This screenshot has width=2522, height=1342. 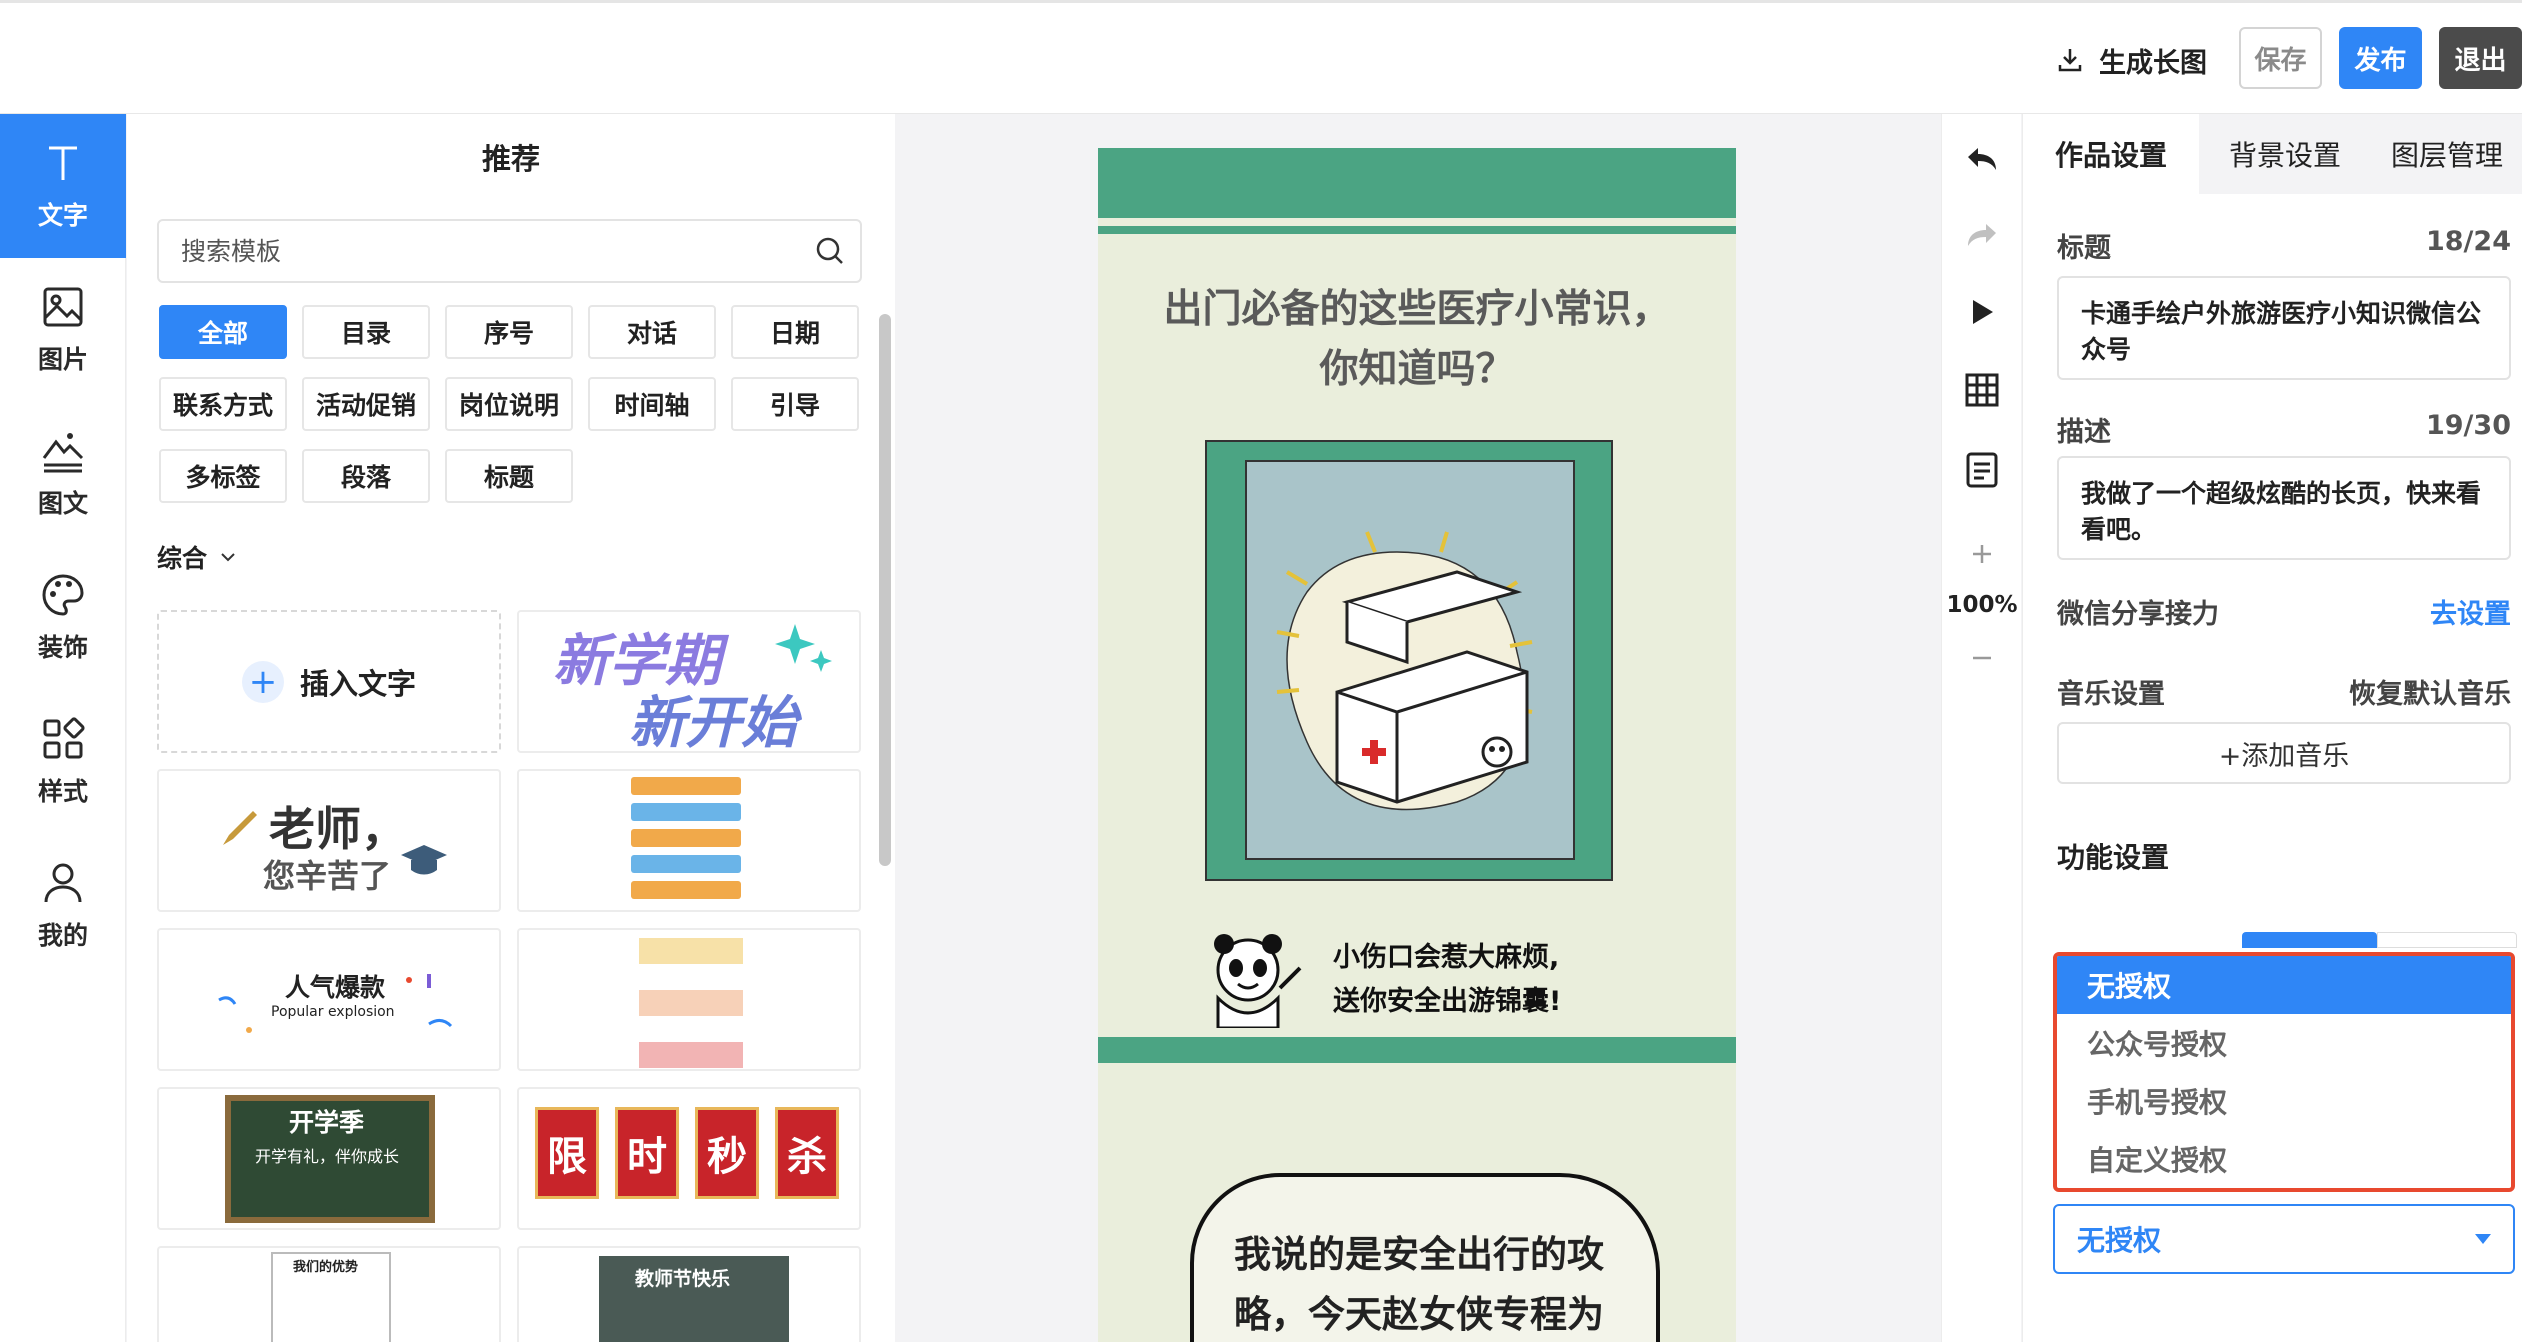 I want to click on template-card-subtitle: 您辛苦了, so click(x=327, y=876).